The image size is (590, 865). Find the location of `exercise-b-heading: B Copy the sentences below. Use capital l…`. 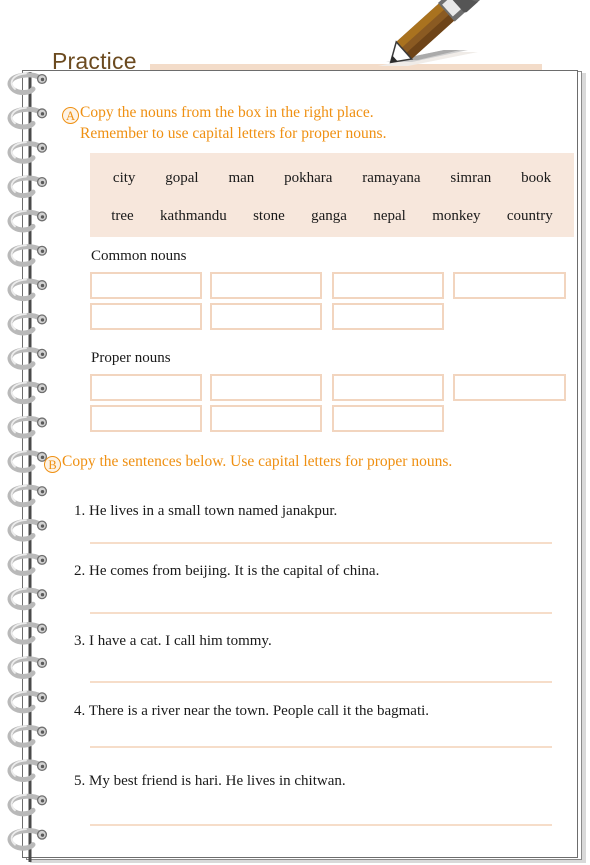

exercise-b-heading: B Copy the sentences below. Use capital l… is located at coordinates (248, 462).